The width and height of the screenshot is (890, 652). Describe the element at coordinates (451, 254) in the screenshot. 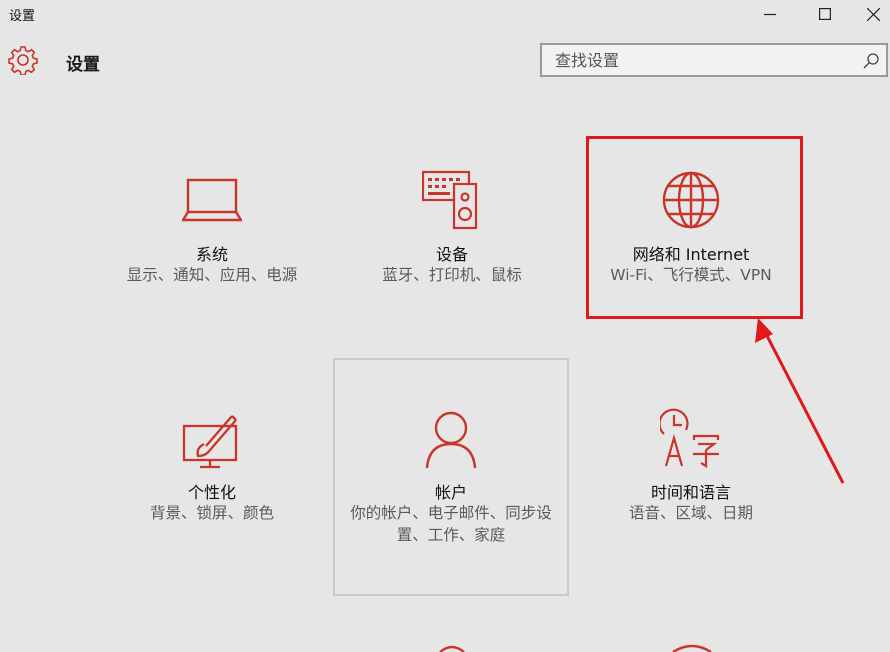

I see `tile-title: 设备` at that location.